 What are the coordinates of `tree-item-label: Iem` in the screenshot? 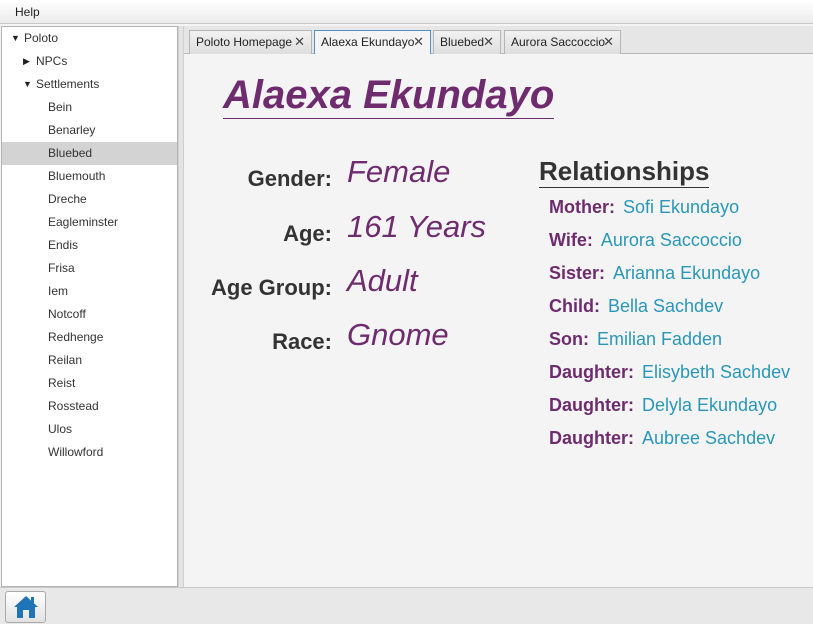 It's located at (58, 291).